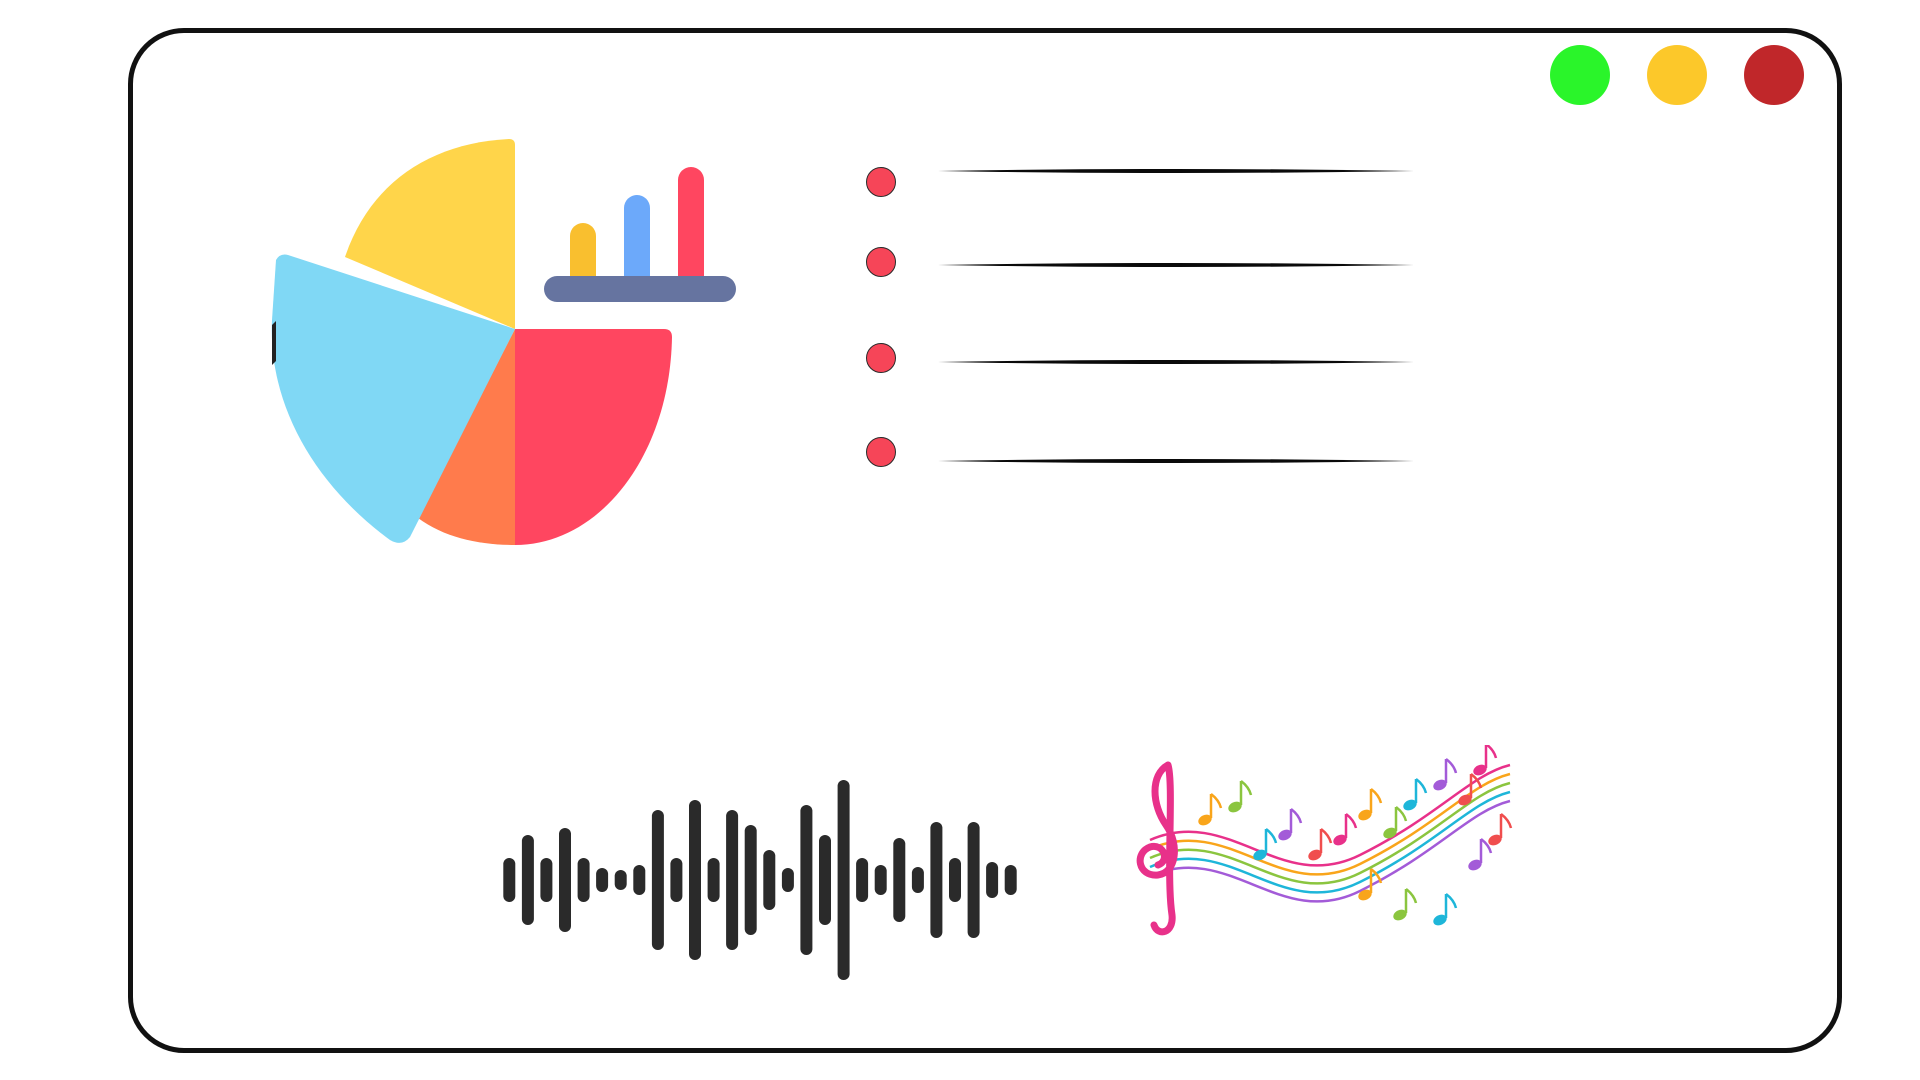 The width and height of the screenshot is (1920, 1080). What do you see at coordinates (1774, 75) in the screenshot?
I see `close-button` at bounding box center [1774, 75].